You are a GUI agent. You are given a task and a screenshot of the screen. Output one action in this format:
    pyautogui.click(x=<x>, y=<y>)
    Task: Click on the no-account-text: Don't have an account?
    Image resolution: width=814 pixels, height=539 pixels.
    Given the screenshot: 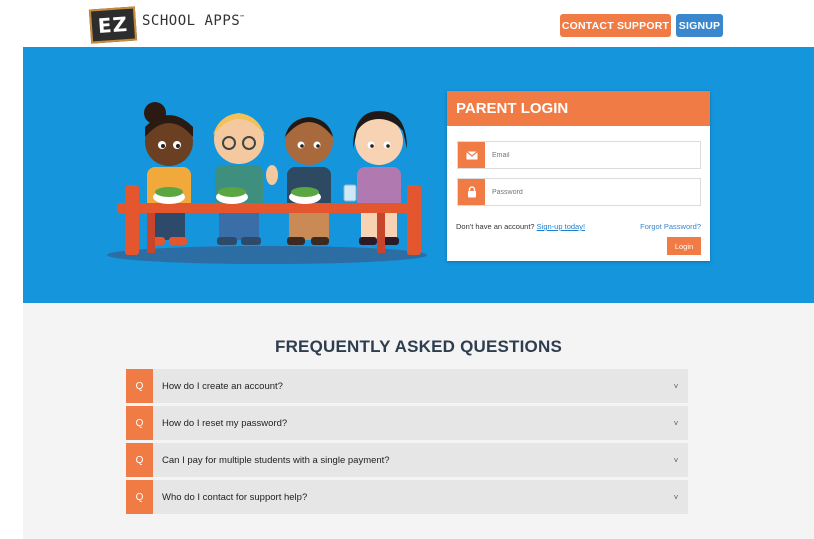 What is the action you would take?
    pyautogui.click(x=495, y=226)
    